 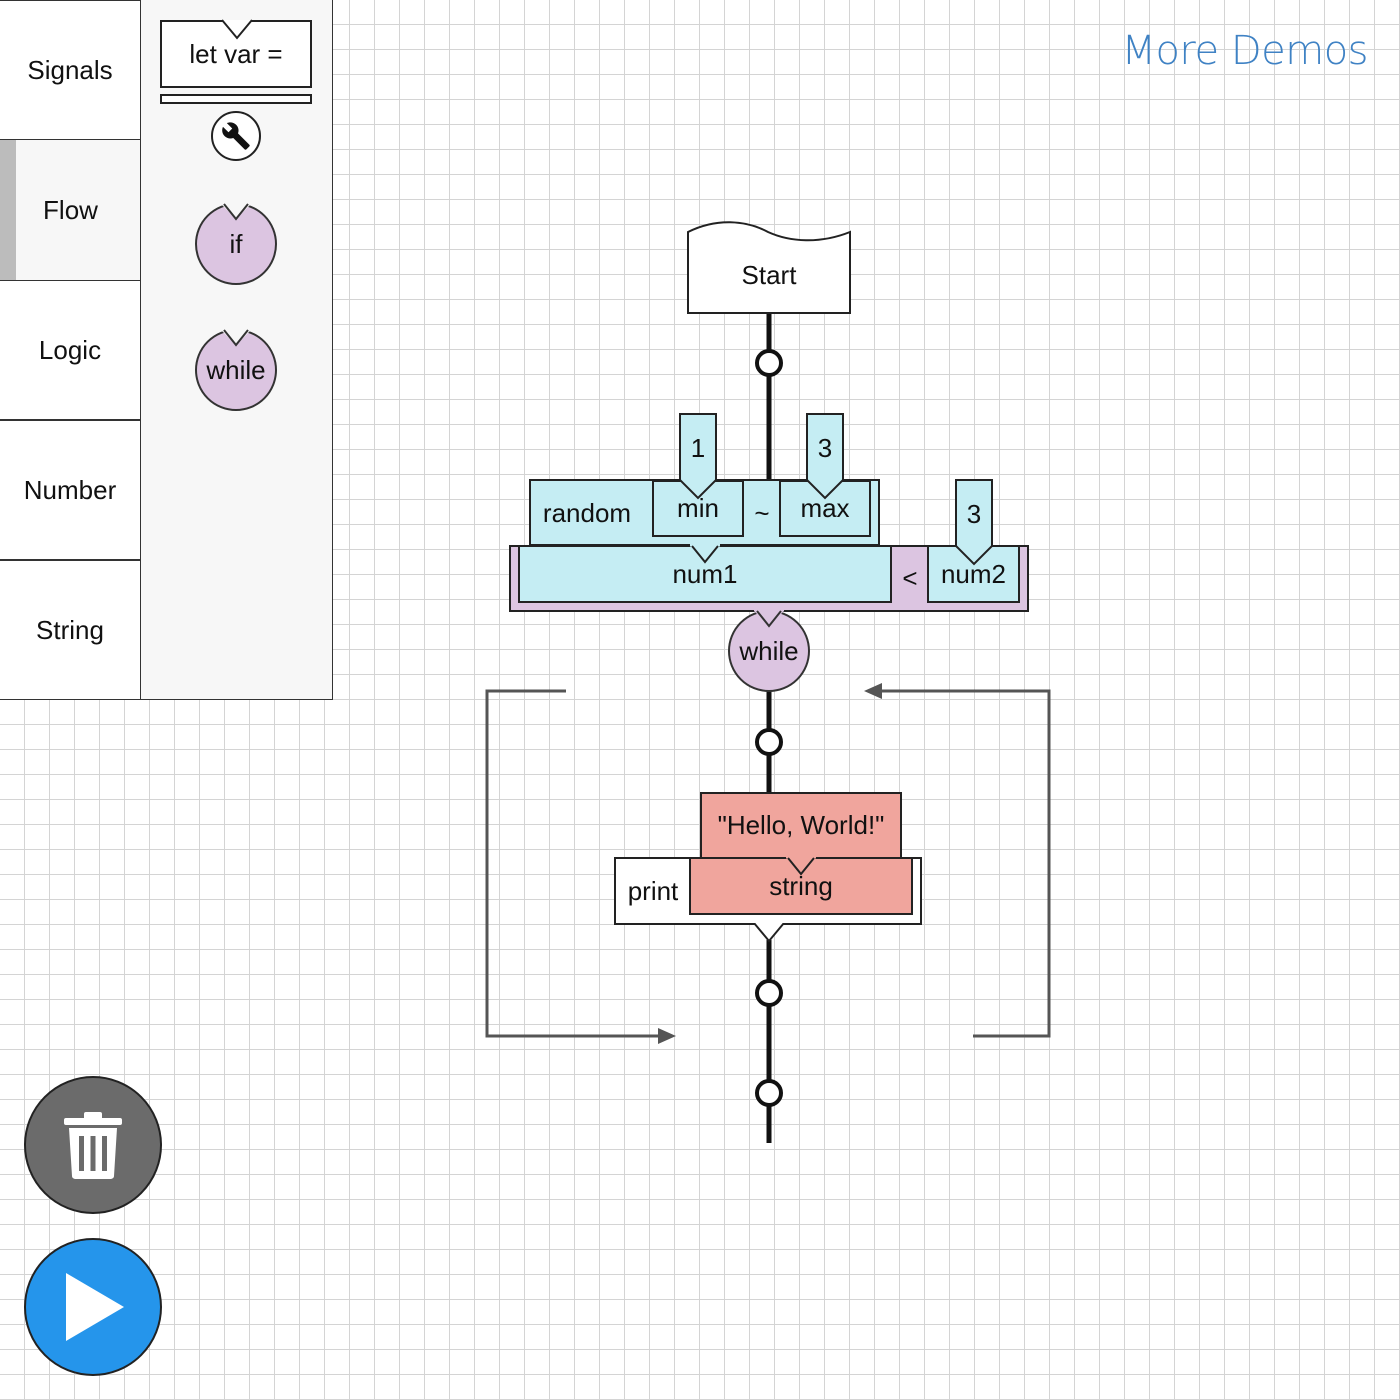 I want to click on hello-world-literal: "Hello, World!", so click(x=801, y=825).